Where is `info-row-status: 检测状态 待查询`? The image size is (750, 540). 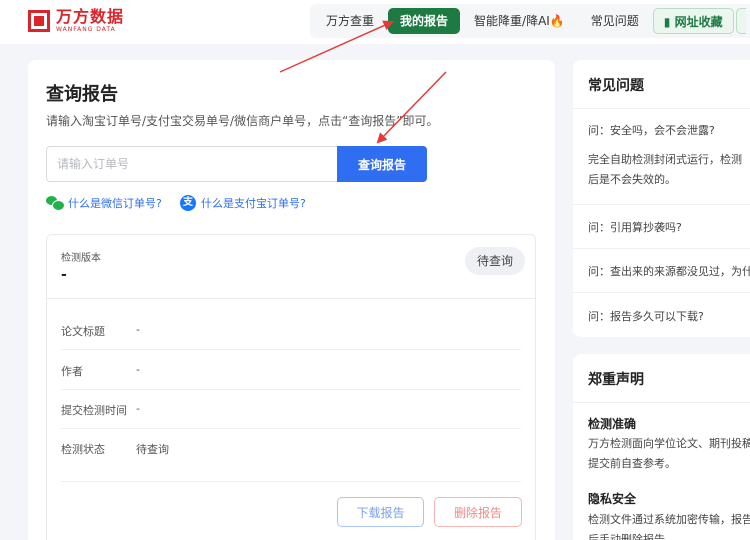 info-row-status: 检测状态 待查询 is located at coordinates (291, 448).